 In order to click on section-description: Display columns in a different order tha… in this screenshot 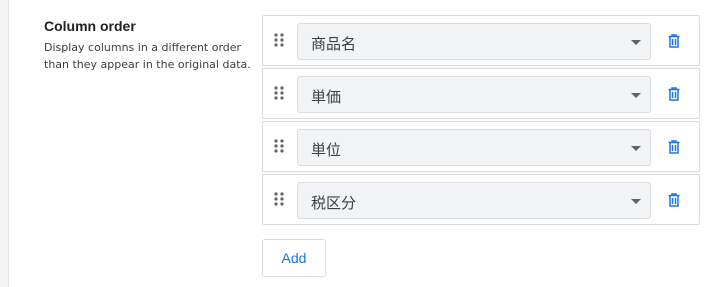, I will do `click(147, 56)`.